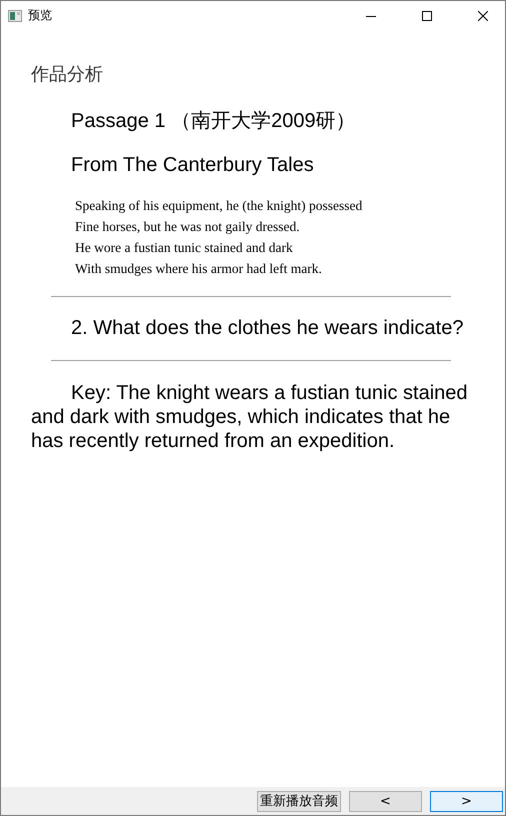  Describe the element at coordinates (193, 165) in the screenshot. I see `source-title: From The Canterbury Tales` at that location.